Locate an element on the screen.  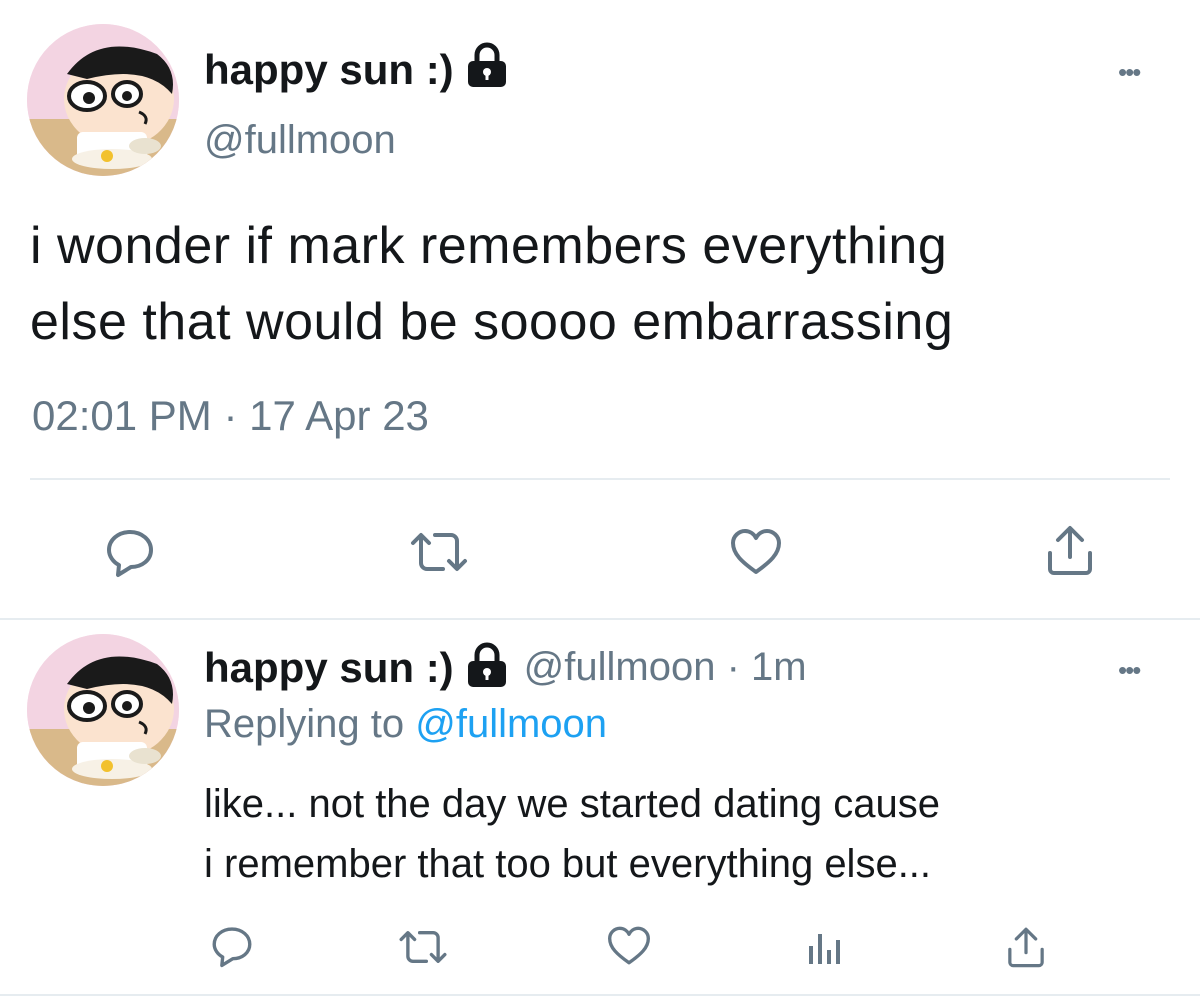
tweet-text-line: i wonder if mark remembers everything is located at coordinates (489, 246).